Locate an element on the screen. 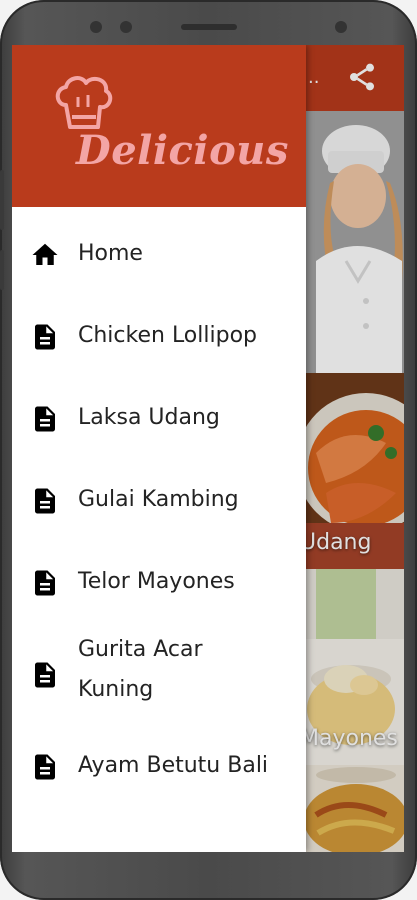 Image resolution: width=417 pixels, height=900 pixels. drawer-item-chicken-lollipop: Chicken Lollipop is located at coordinates (159, 340).